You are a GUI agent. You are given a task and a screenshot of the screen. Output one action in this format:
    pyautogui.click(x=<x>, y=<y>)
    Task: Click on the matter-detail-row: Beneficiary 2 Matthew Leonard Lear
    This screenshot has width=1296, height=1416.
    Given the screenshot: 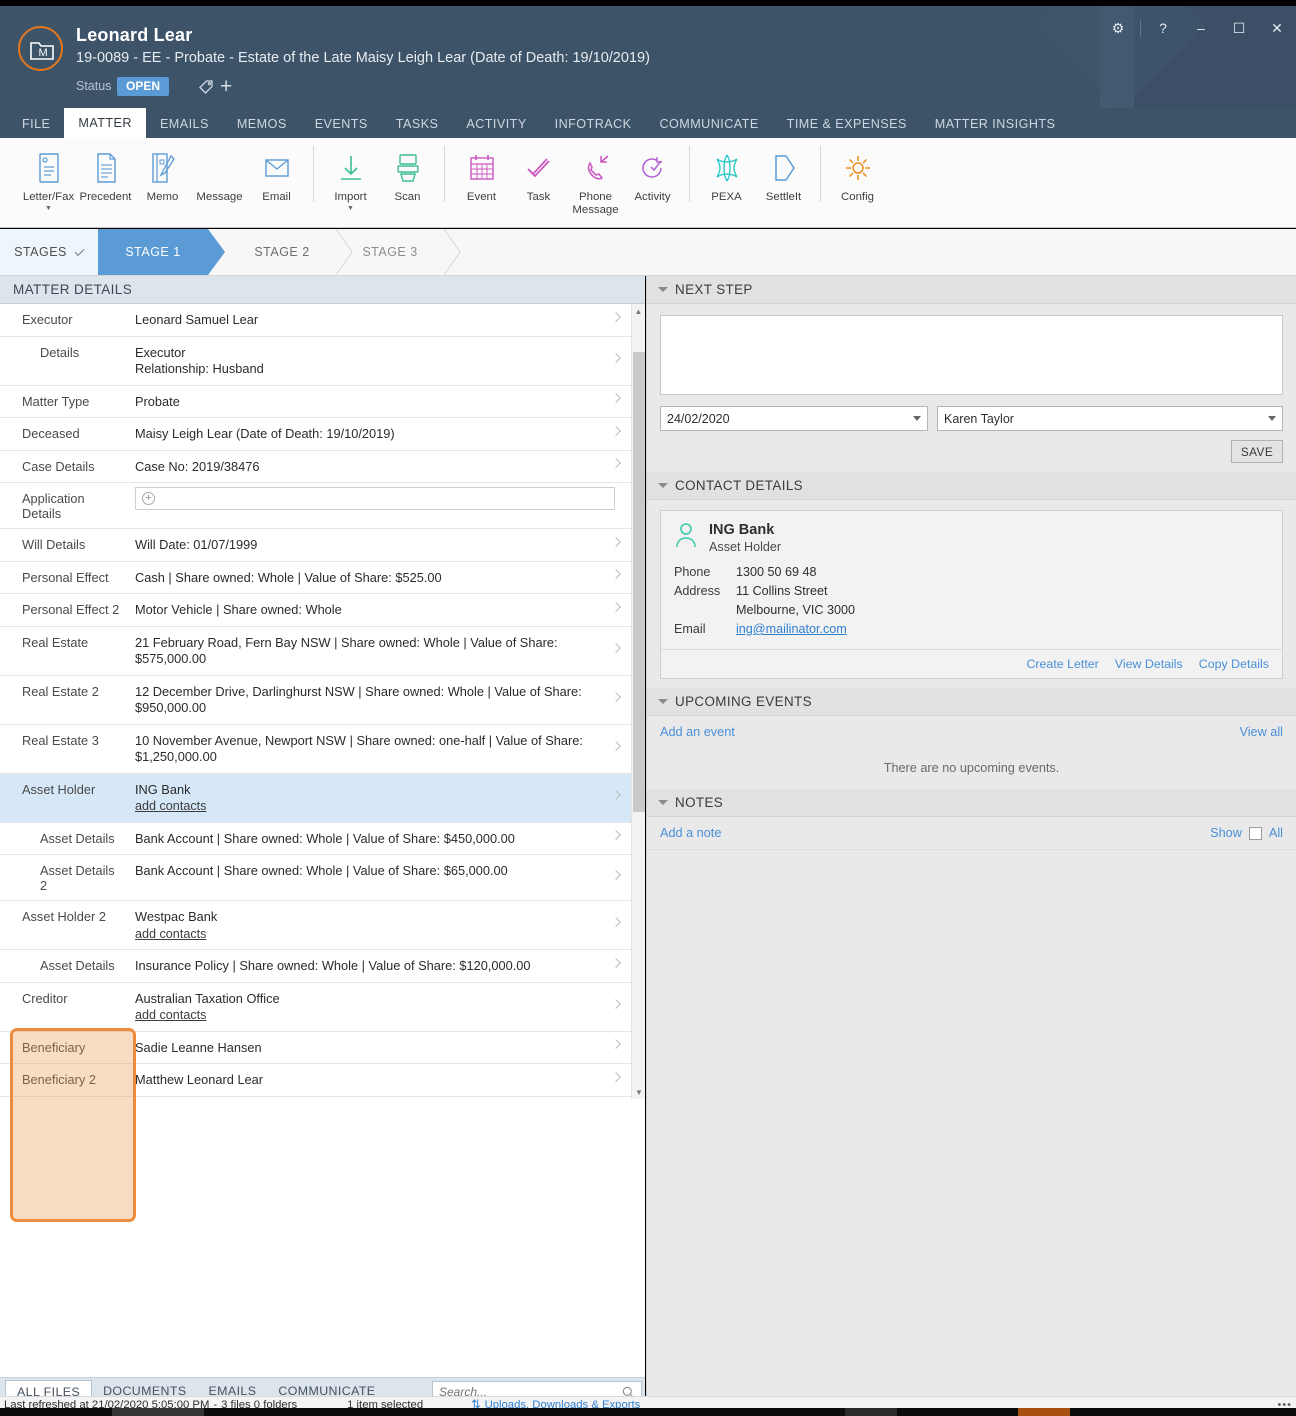 What is the action you would take?
    pyautogui.click(x=315, y=1080)
    